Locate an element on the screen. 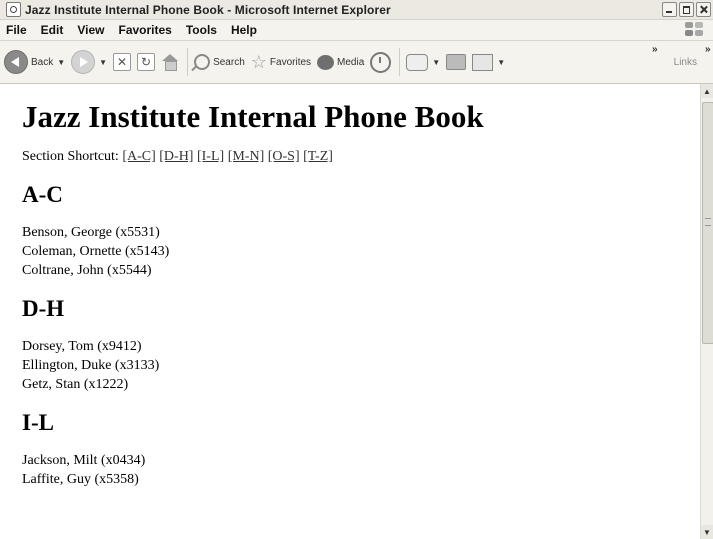 The image size is (713, 539). shortcut-link-o-s: [O-S] is located at coordinates (284, 156).